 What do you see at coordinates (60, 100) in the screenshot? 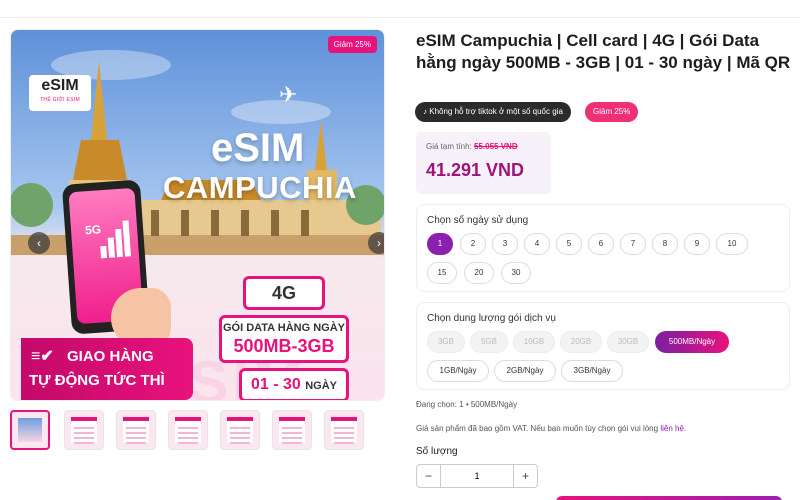
I see `logo-subtext: THẾ GIỚI ESIM` at bounding box center [60, 100].